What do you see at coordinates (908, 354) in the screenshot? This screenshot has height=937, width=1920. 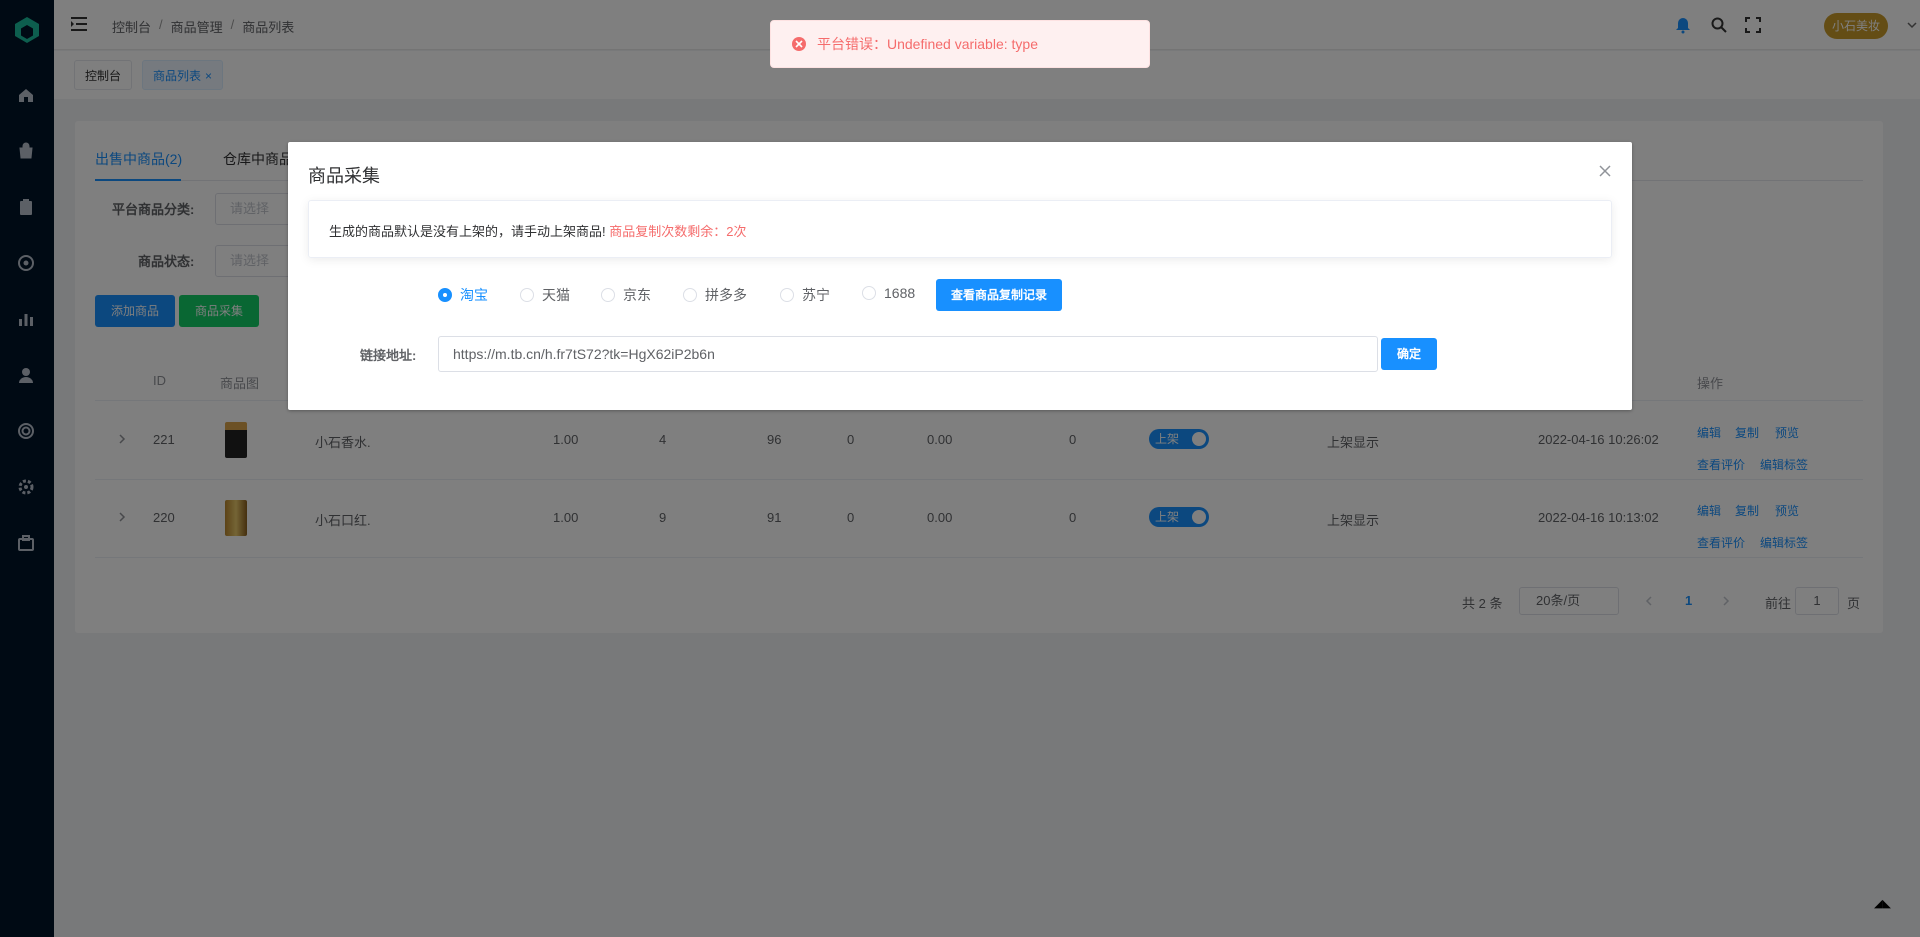 I see `url-input: https://m.tb.cn/h.fr7tS72?tk=HgX62iP2b6n` at bounding box center [908, 354].